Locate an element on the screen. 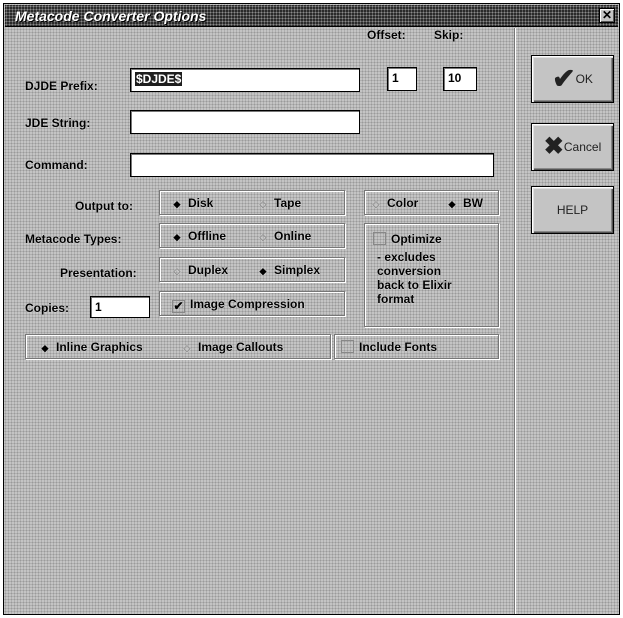 The height and width of the screenshot is (618, 623). optimize-checkbox: Optimize is located at coordinates (407, 239).